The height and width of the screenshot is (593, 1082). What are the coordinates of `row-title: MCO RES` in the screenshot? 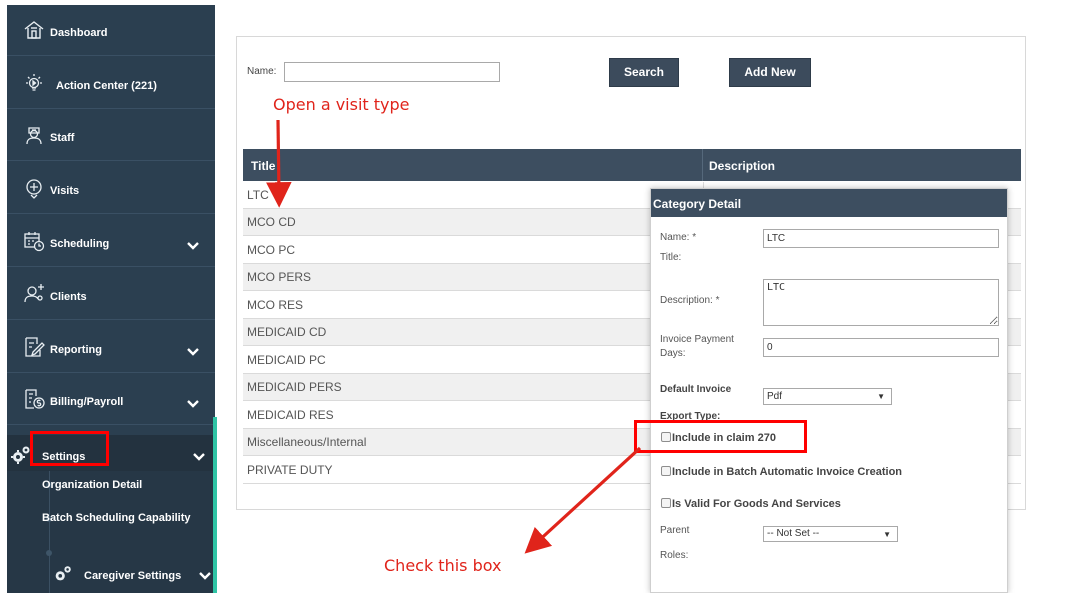 It's located at (275, 305).